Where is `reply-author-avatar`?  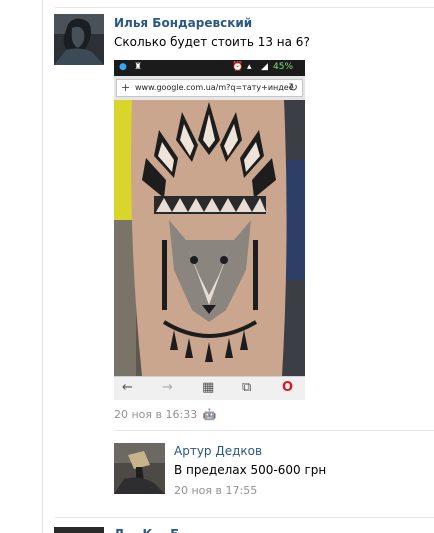
reply-author-avatar is located at coordinates (139, 468).